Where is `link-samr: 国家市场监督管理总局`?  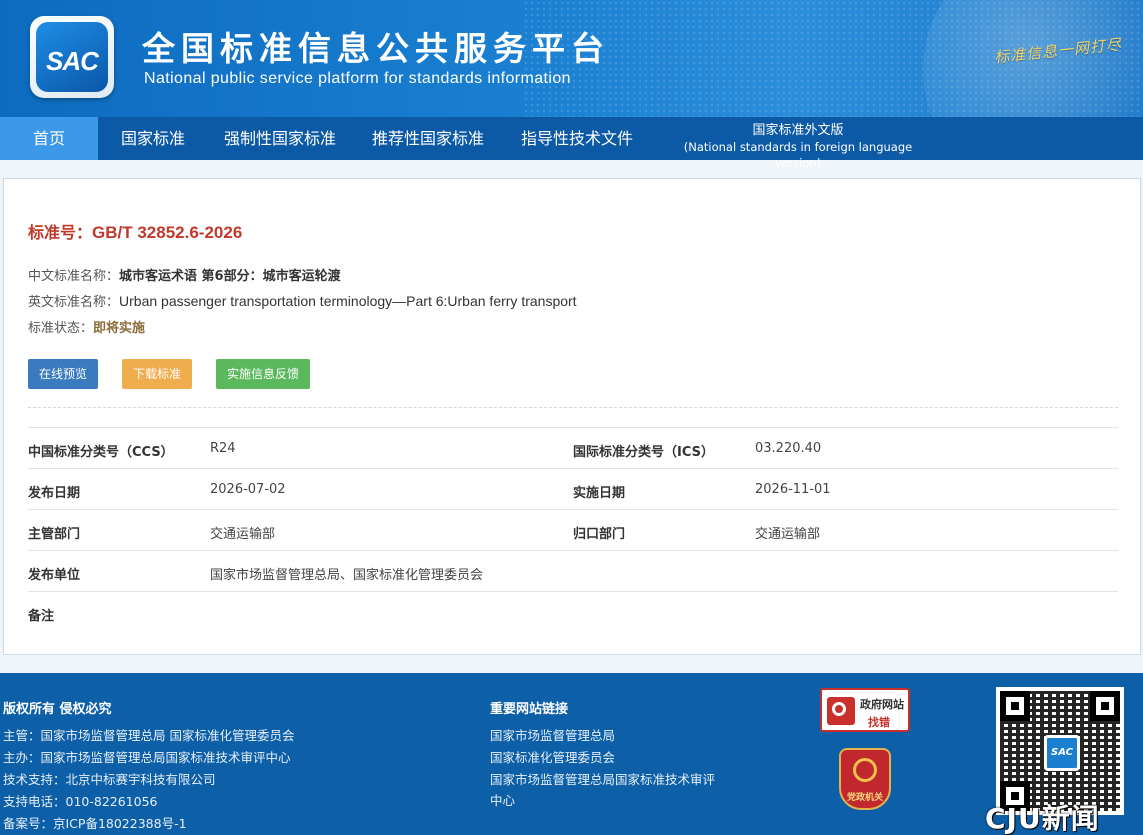 link-samr: 国家市场监督管理总局 is located at coordinates (552, 734).